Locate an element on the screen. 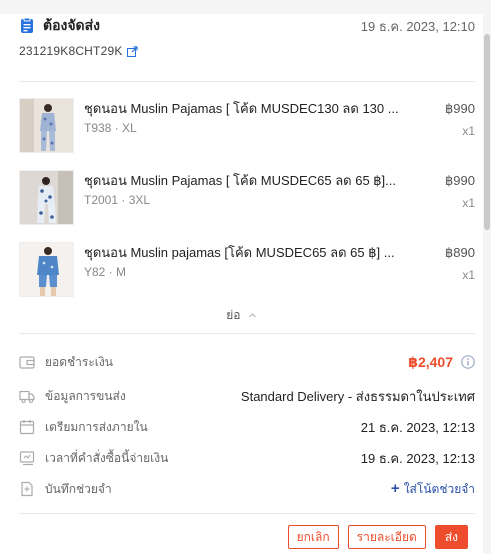  copy-link-icon is located at coordinates (132, 51).